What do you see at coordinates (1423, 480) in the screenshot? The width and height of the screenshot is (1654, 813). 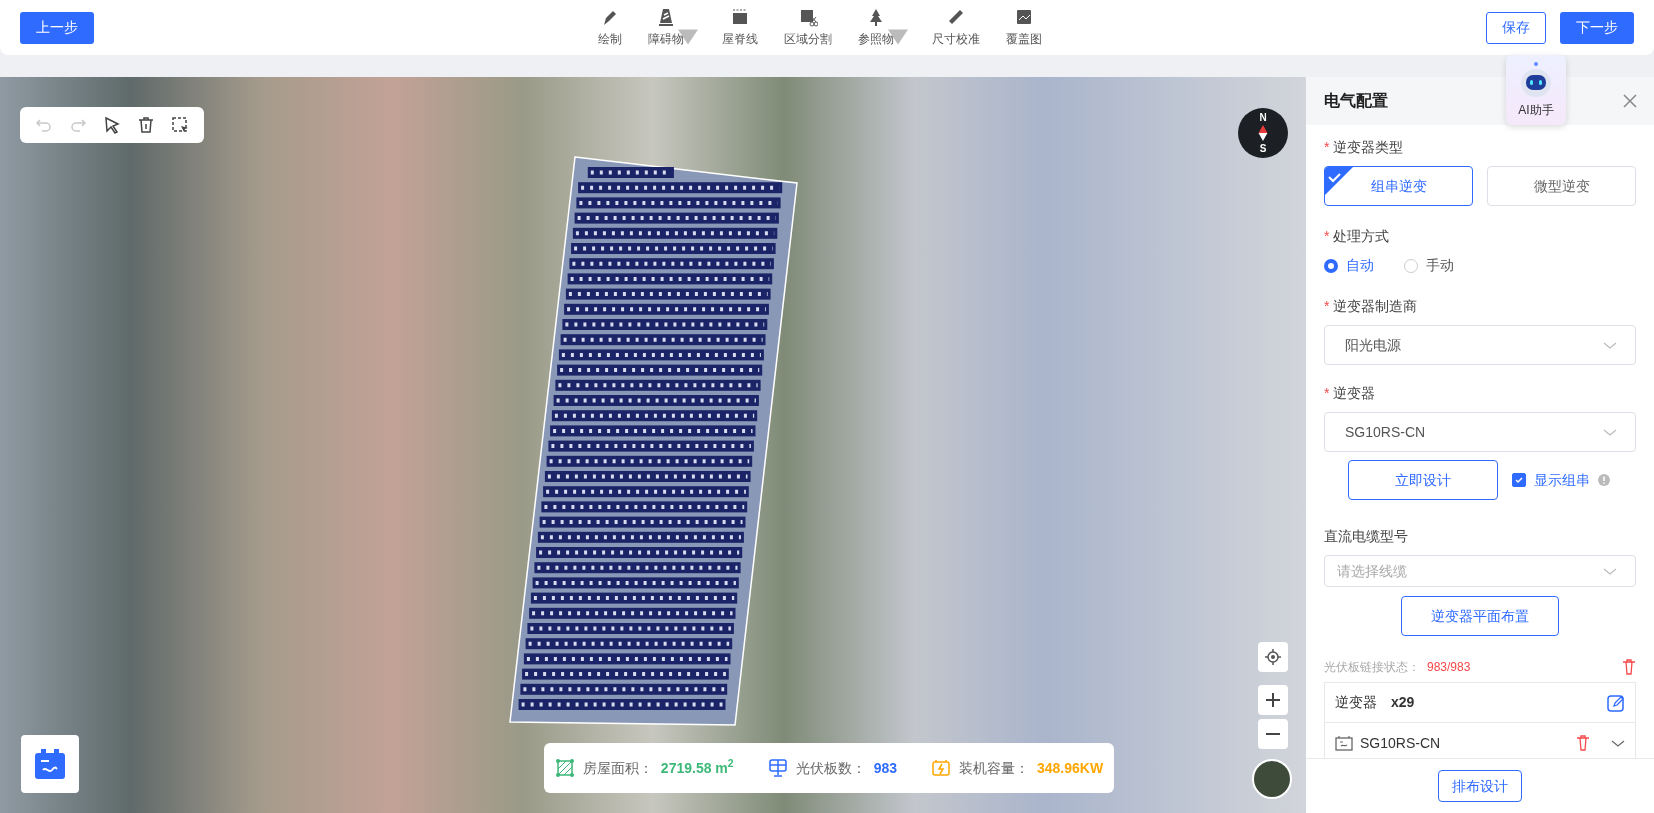 I see `design-button: 立即设计` at bounding box center [1423, 480].